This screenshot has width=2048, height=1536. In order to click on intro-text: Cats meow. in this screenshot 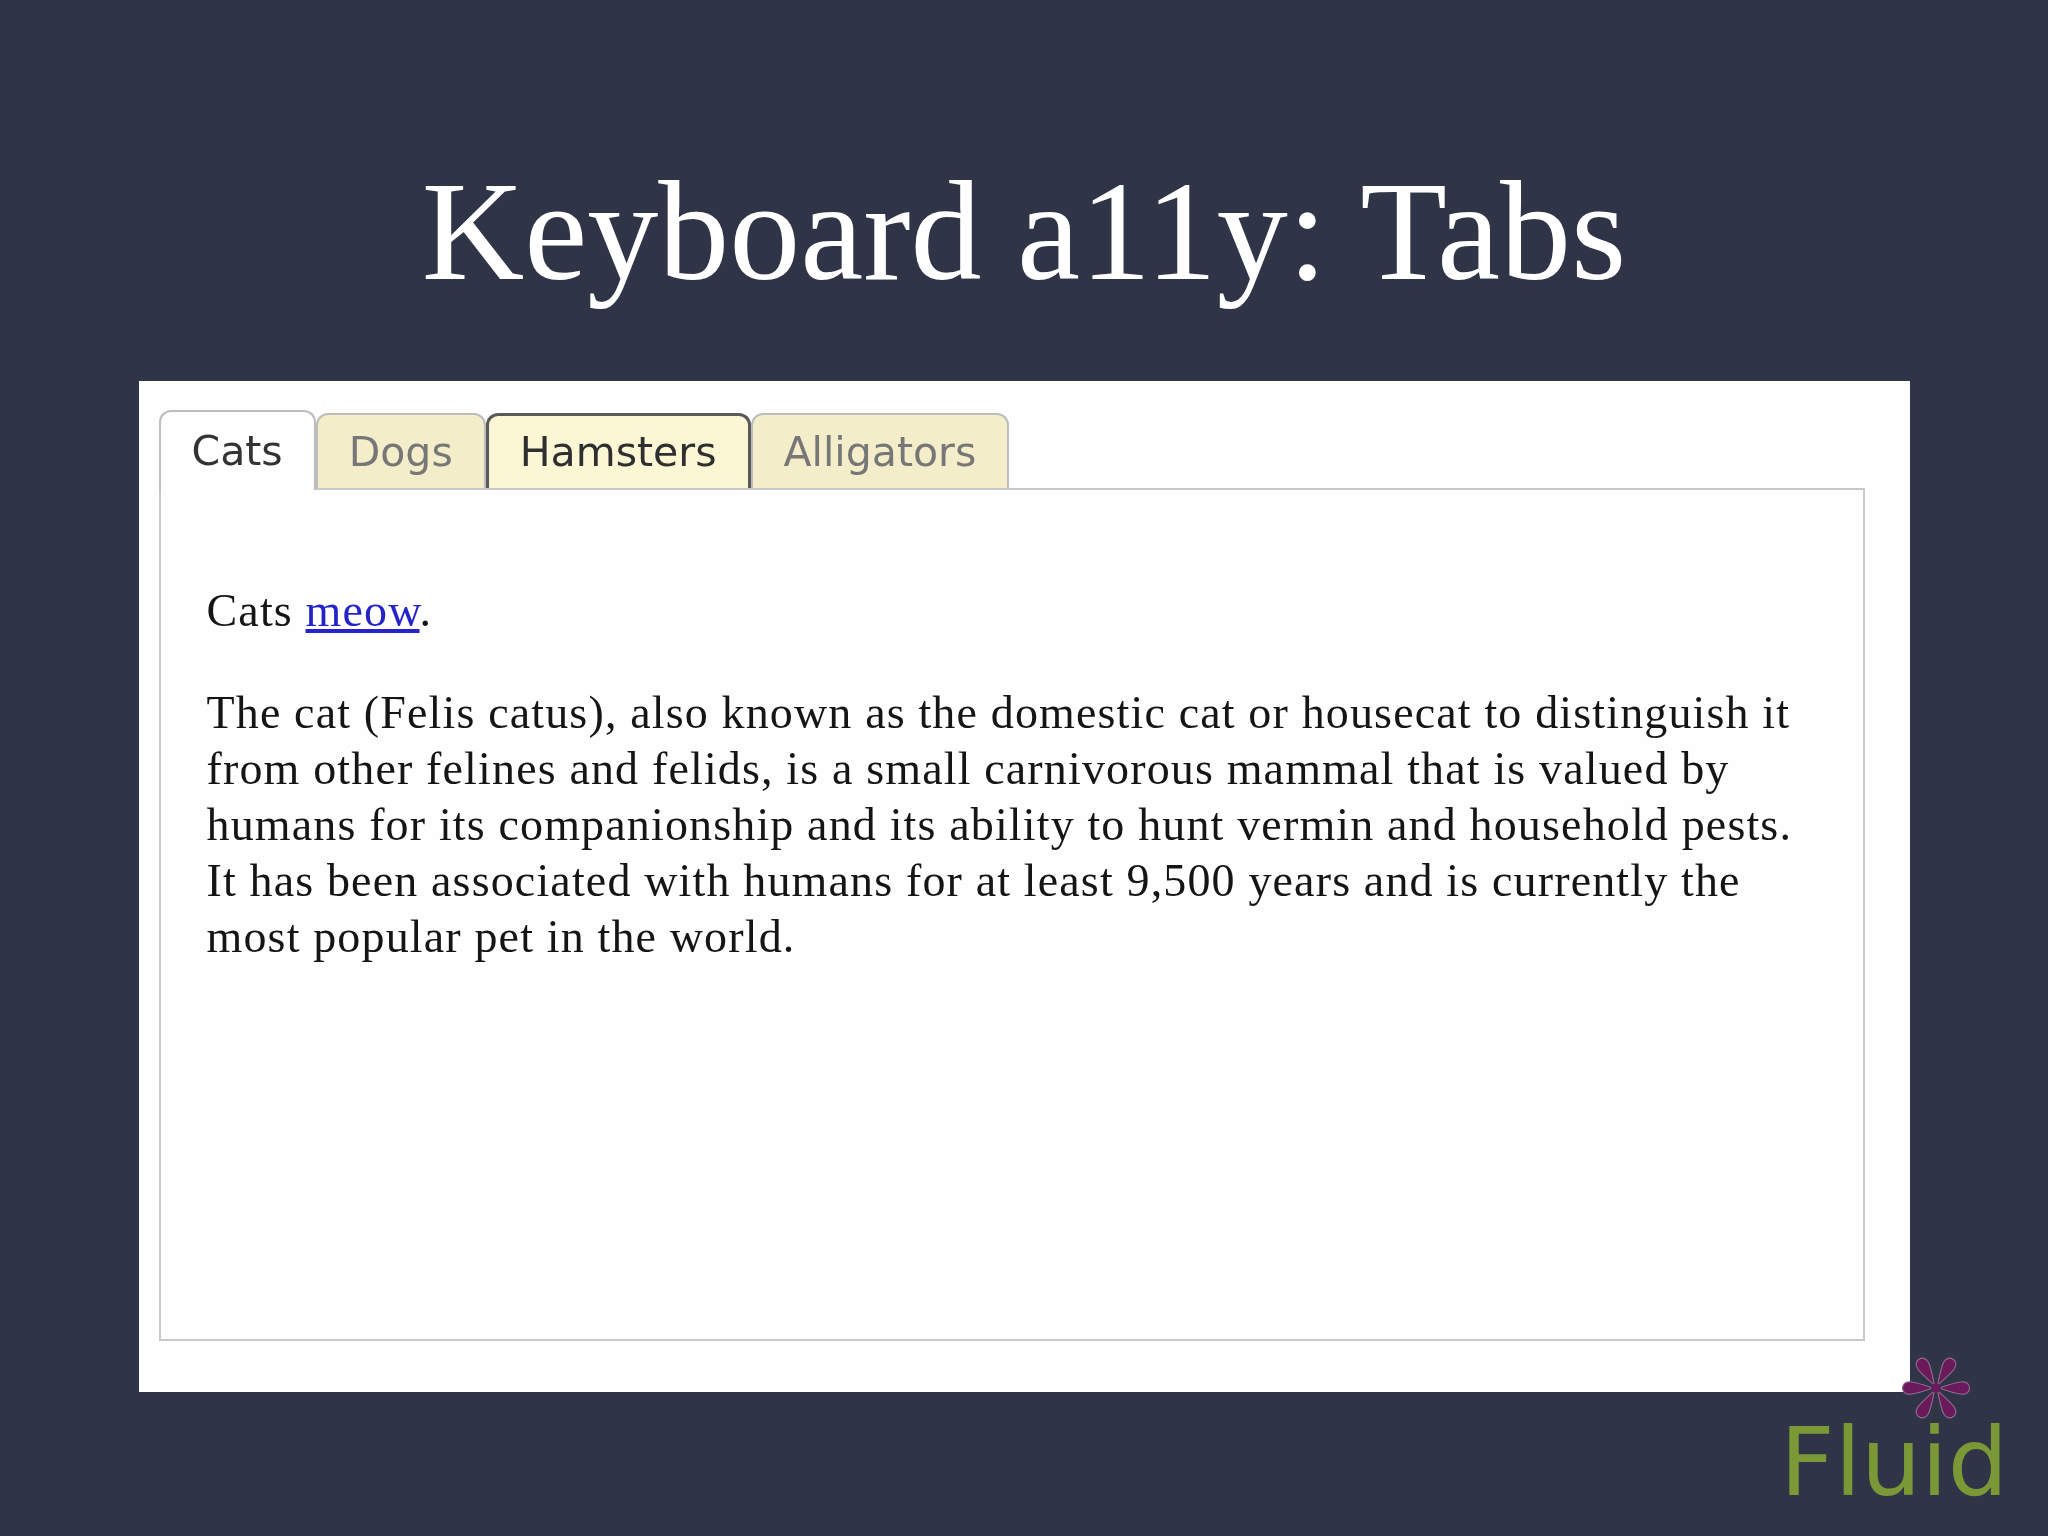, I will do `click(320, 611)`.